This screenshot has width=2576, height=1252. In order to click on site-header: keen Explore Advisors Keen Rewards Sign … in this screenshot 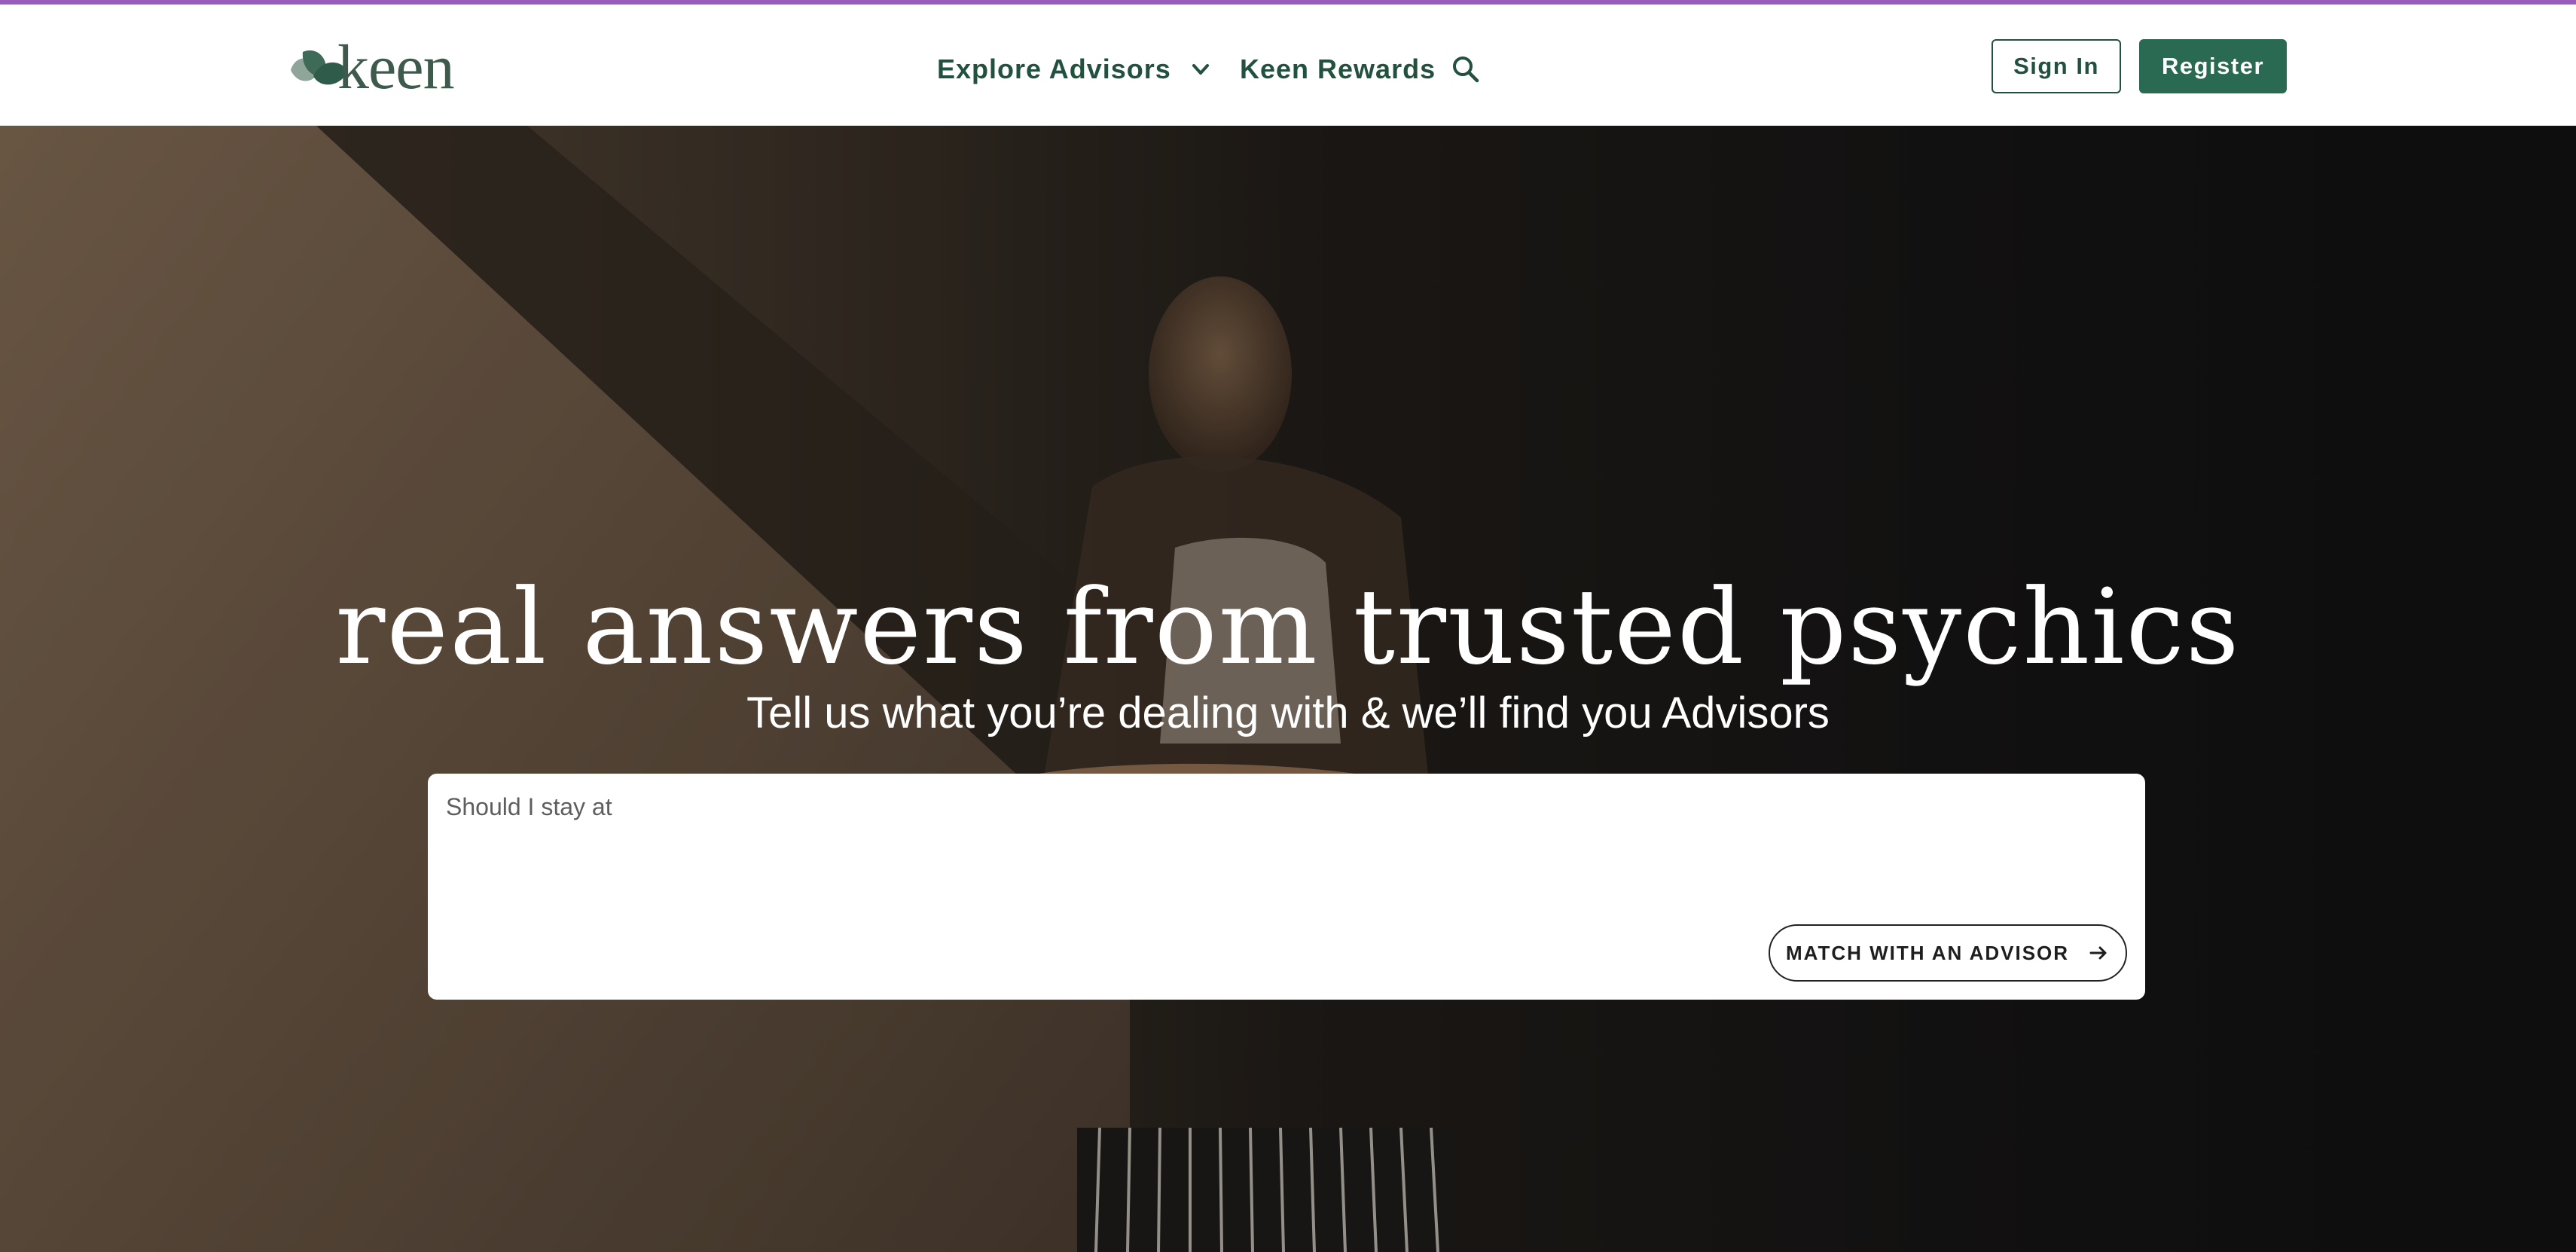, I will do `click(1288, 65)`.